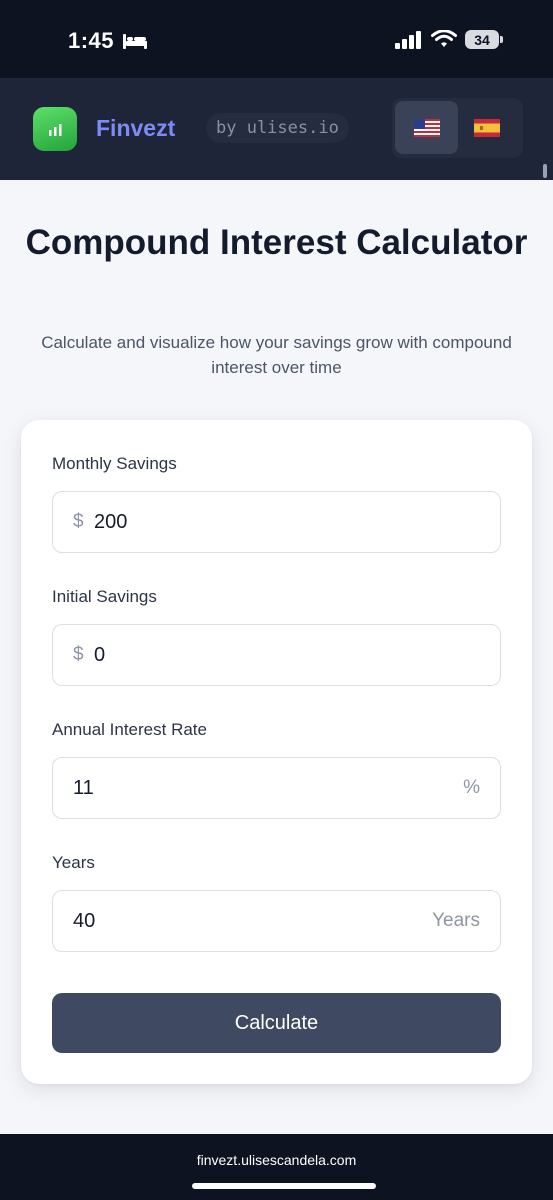  Describe the element at coordinates (55, 129) in the screenshot. I see `logo-chart-icon` at that location.